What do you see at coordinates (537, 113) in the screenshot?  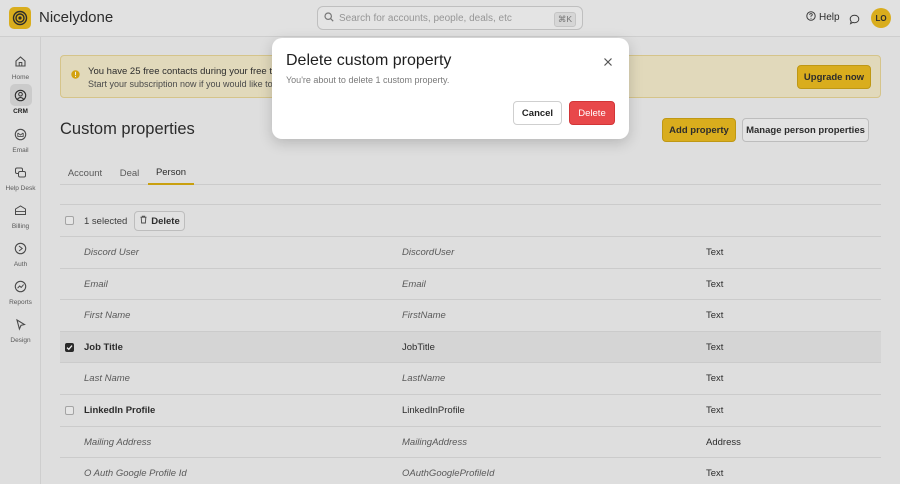 I see `cancel-button: Cancel` at bounding box center [537, 113].